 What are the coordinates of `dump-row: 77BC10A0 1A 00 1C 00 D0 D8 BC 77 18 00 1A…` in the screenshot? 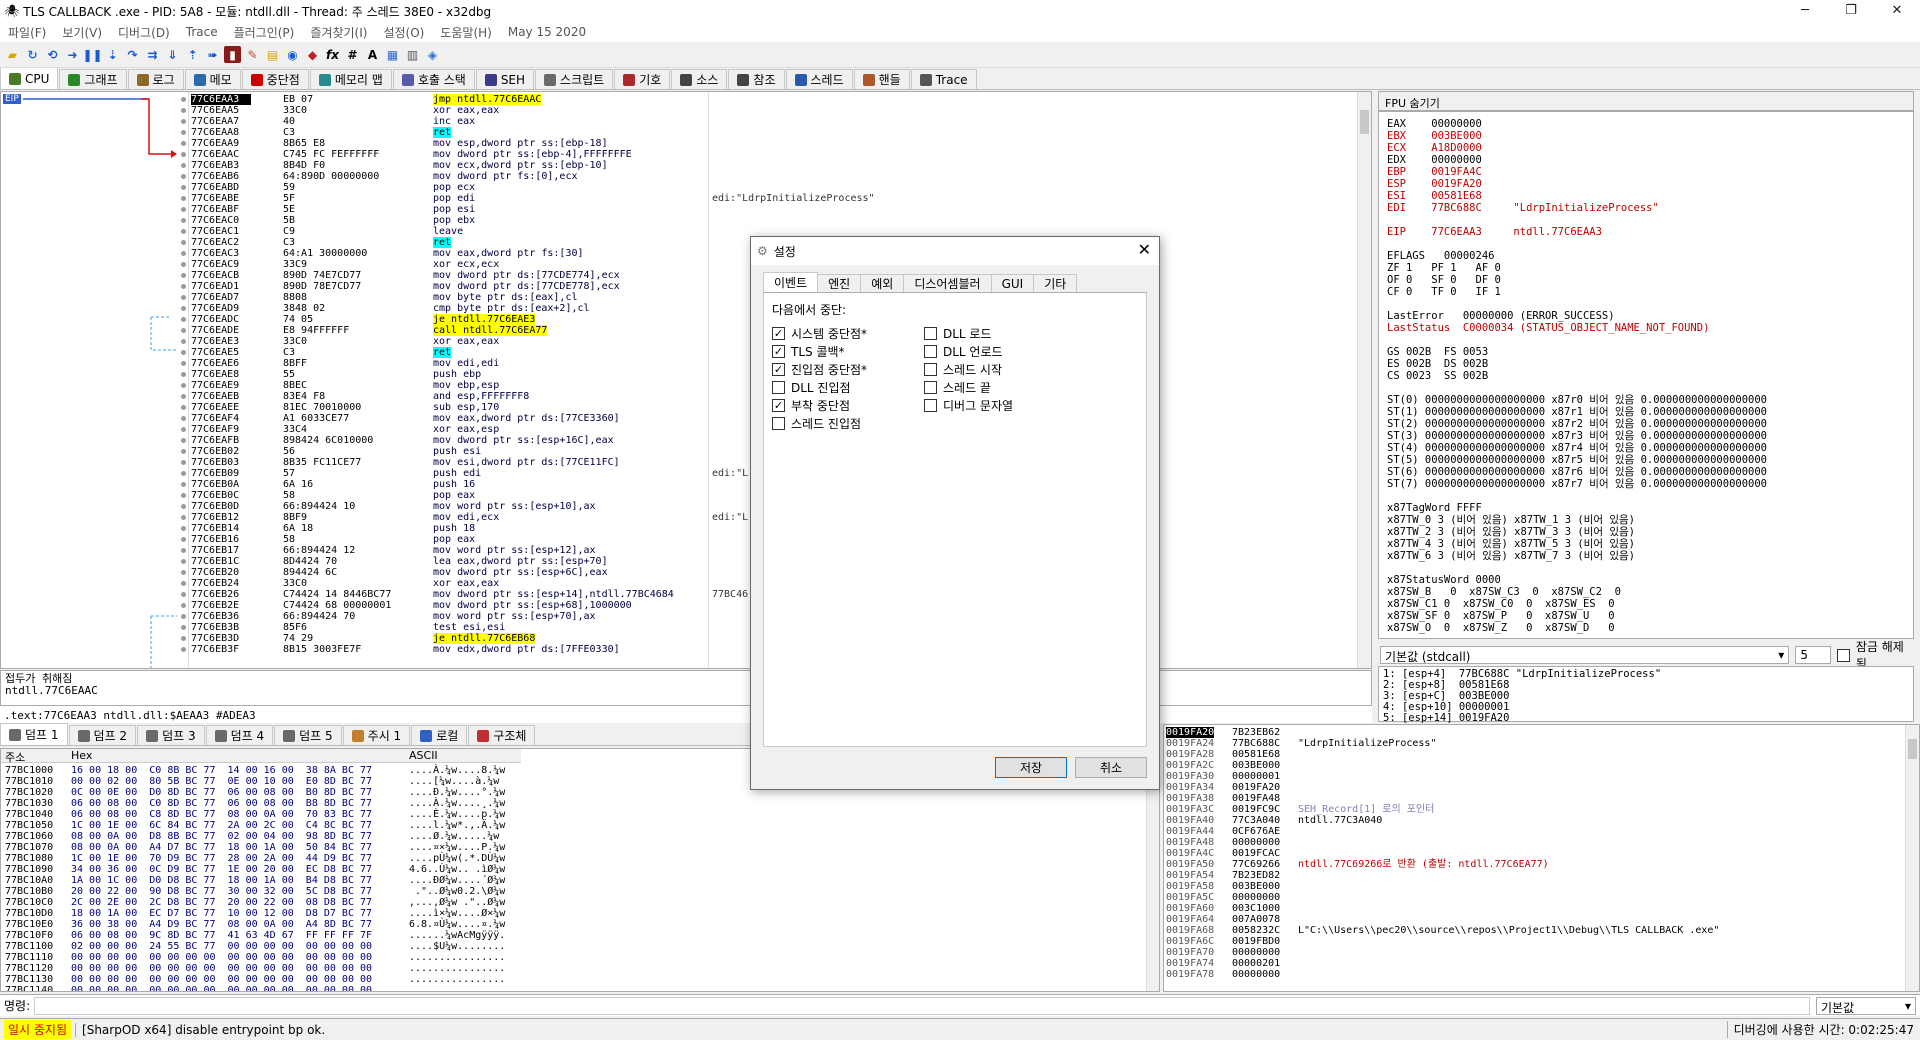 It's located at (571, 880).